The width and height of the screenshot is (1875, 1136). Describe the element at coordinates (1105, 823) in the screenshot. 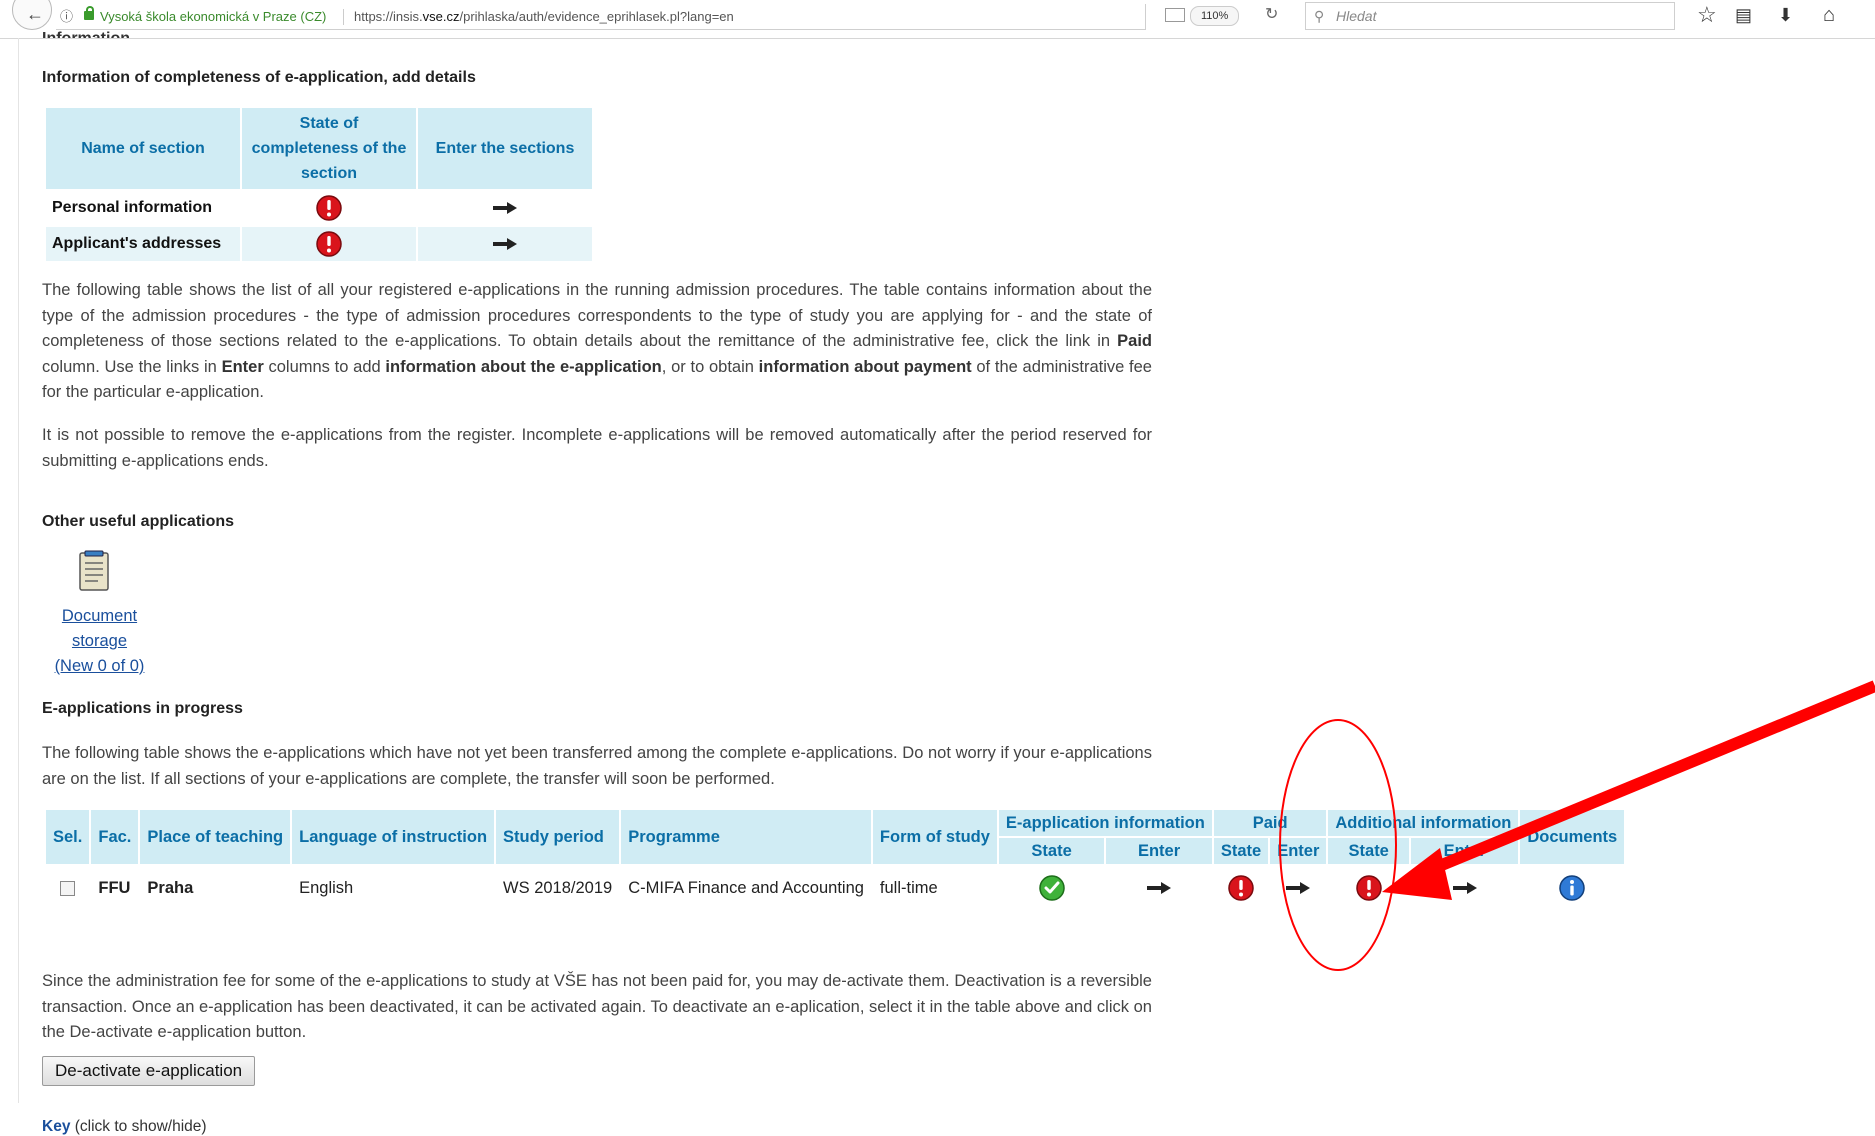

I see `col-e-application-info: E-application information` at that location.